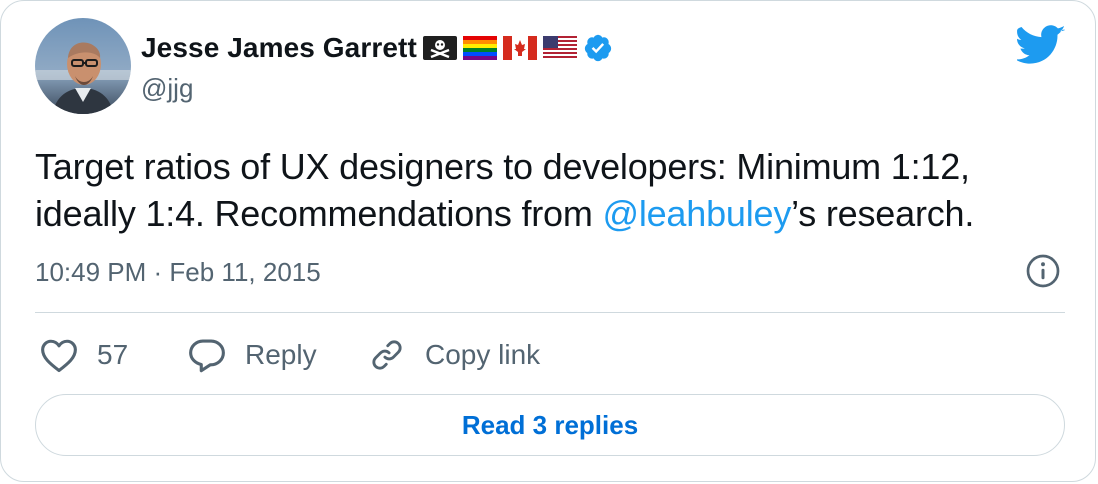 This screenshot has width=1098, height=484. Describe the element at coordinates (83, 66) in the screenshot. I see `avatar` at that location.